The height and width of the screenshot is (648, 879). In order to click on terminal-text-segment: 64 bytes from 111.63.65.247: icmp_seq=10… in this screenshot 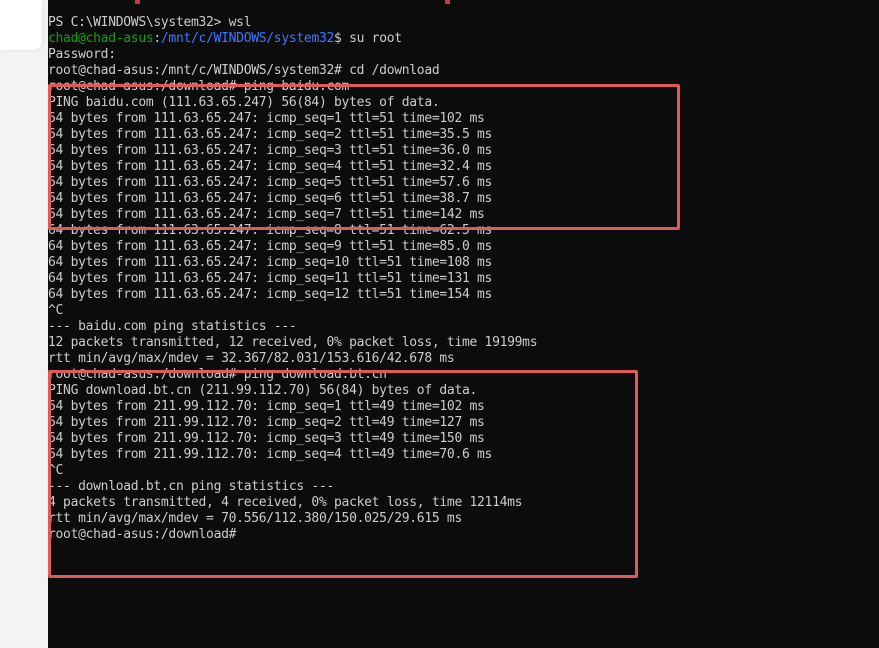, I will do `click(270, 262)`.